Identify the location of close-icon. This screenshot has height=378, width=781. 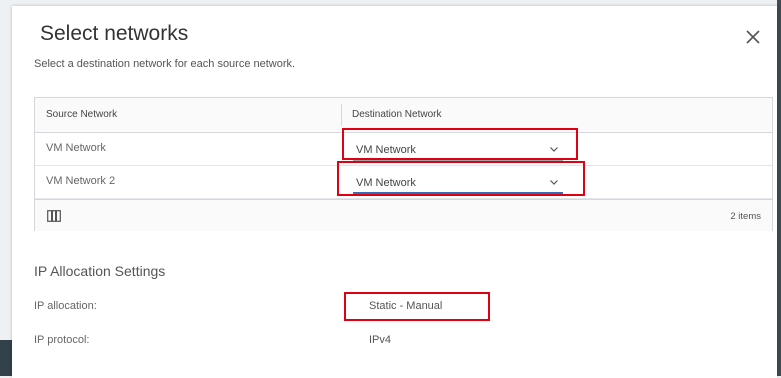
(753, 37).